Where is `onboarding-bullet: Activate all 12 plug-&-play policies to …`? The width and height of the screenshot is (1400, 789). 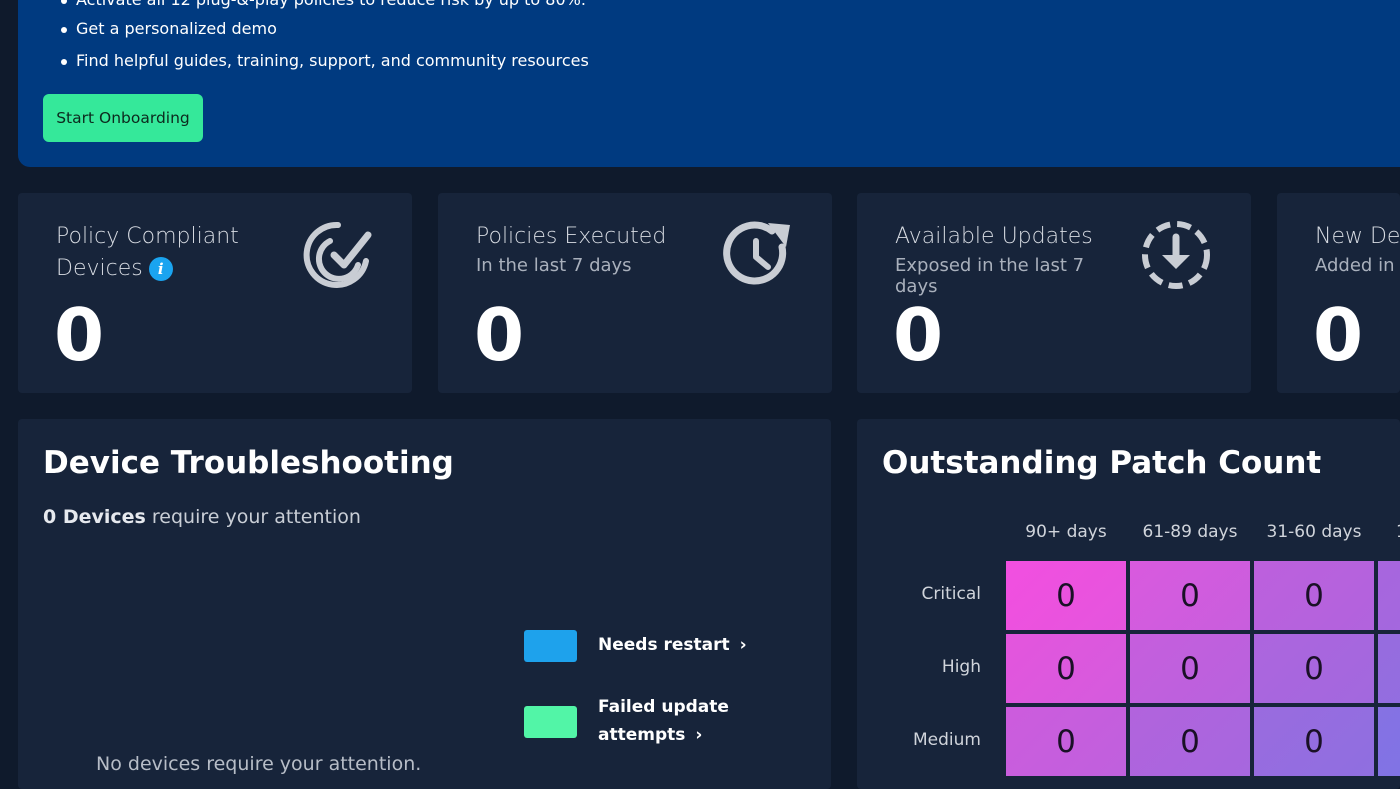
onboarding-bullet: Activate all 12 plug-&-play policies to … is located at coordinates (323, 4).